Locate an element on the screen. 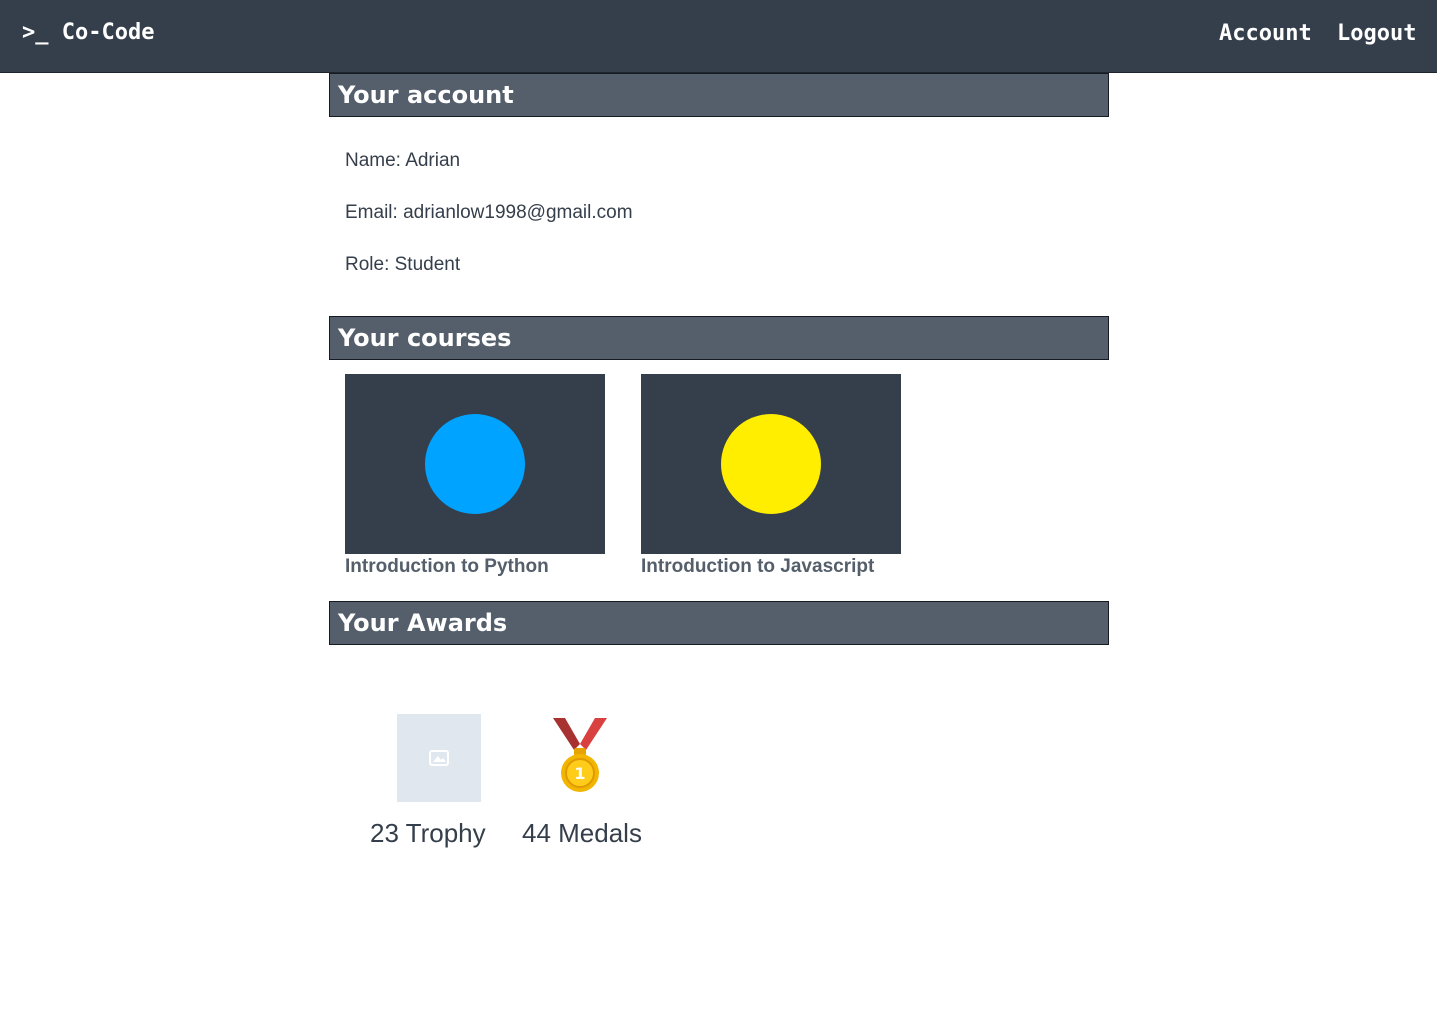 The height and width of the screenshot is (1024, 1437). image-placeholder-icon is located at coordinates (439, 758).